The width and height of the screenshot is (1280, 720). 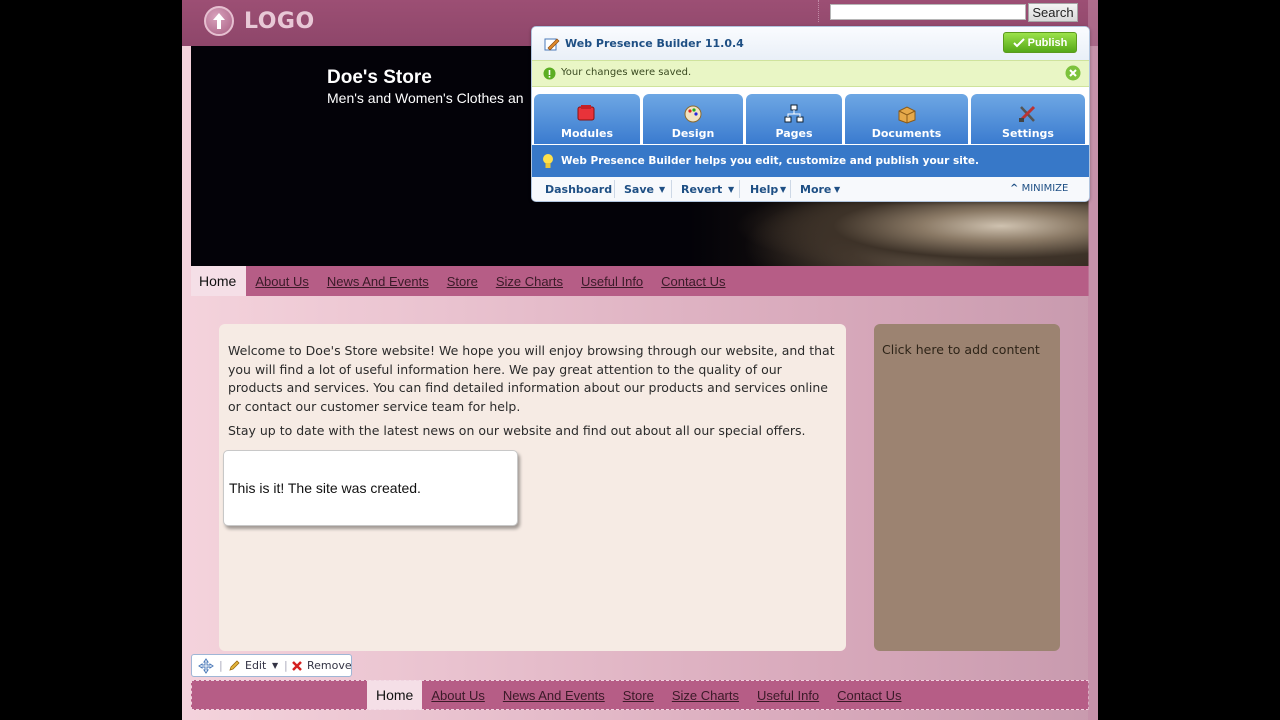 What do you see at coordinates (395, 695) in the screenshot?
I see `footer-nav-home: Home` at bounding box center [395, 695].